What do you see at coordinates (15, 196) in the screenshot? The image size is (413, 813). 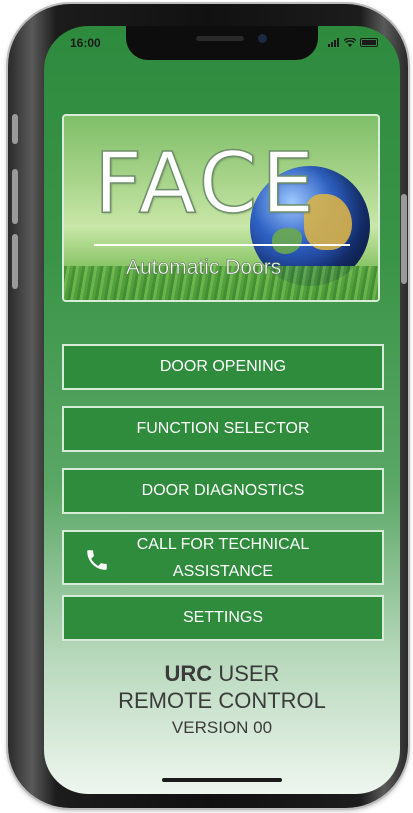 I see `volume-up-button` at bounding box center [15, 196].